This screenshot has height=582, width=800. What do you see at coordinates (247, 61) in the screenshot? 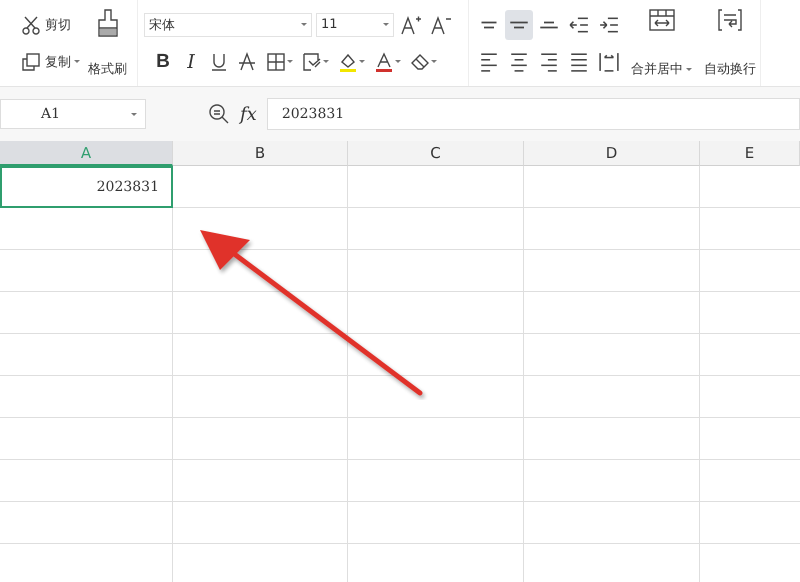
I see `strikethrough-icon` at bounding box center [247, 61].